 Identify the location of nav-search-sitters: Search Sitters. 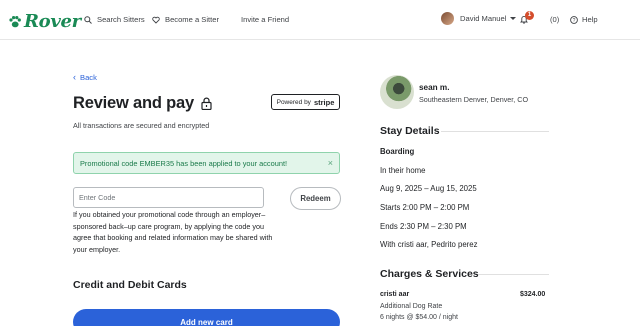
(114, 19).